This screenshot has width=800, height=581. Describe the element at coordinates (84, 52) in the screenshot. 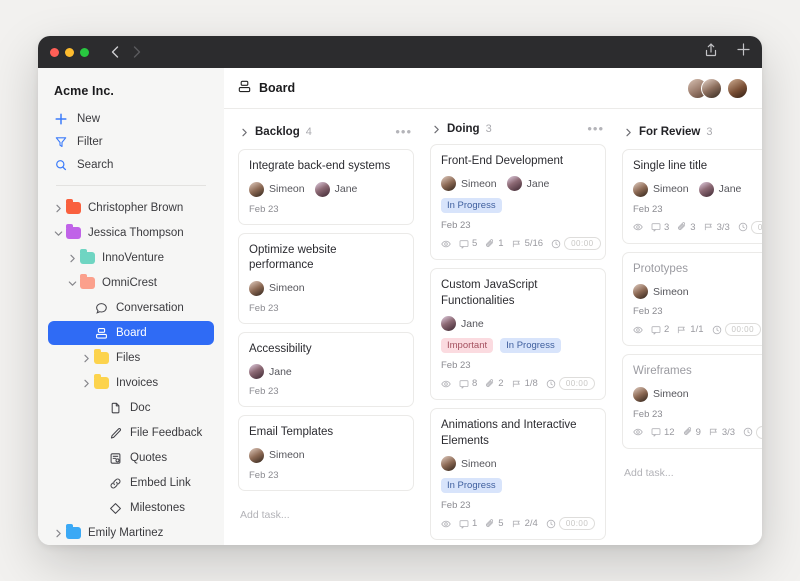

I see `maximize-window-button` at that location.